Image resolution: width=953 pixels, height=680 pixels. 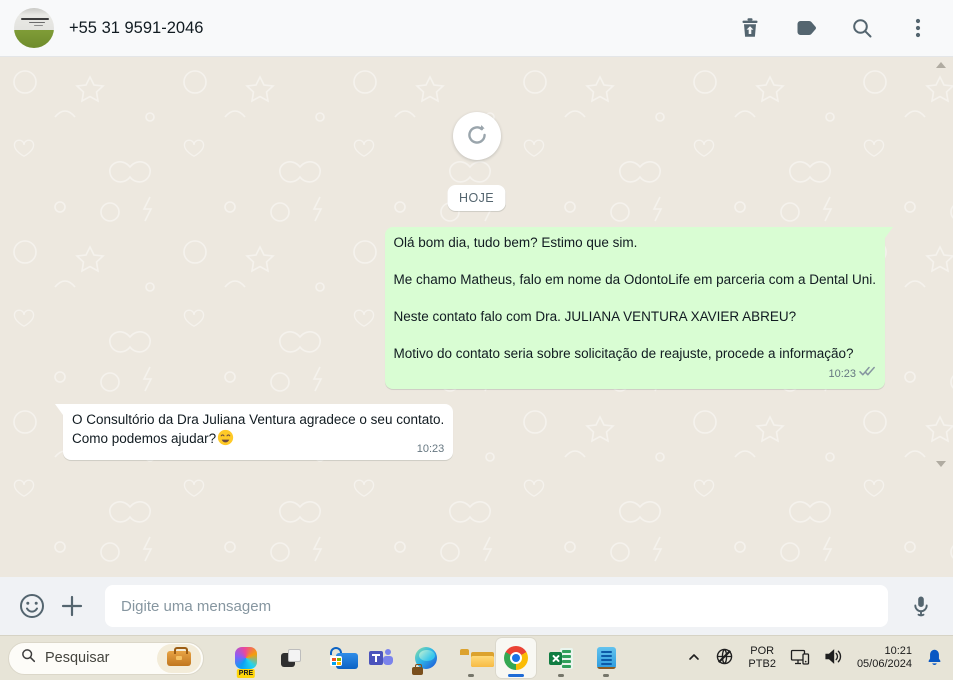 I want to click on taskbar-desktops-button, so click(x=291, y=658).